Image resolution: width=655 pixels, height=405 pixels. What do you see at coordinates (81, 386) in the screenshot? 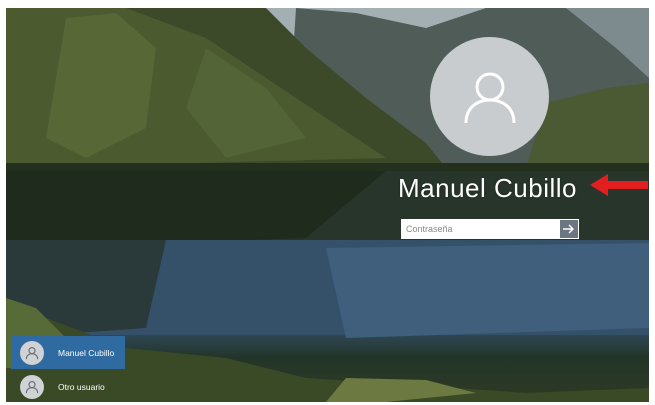
I see `user-item-label: Otro usuario` at bounding box center [81, 386].